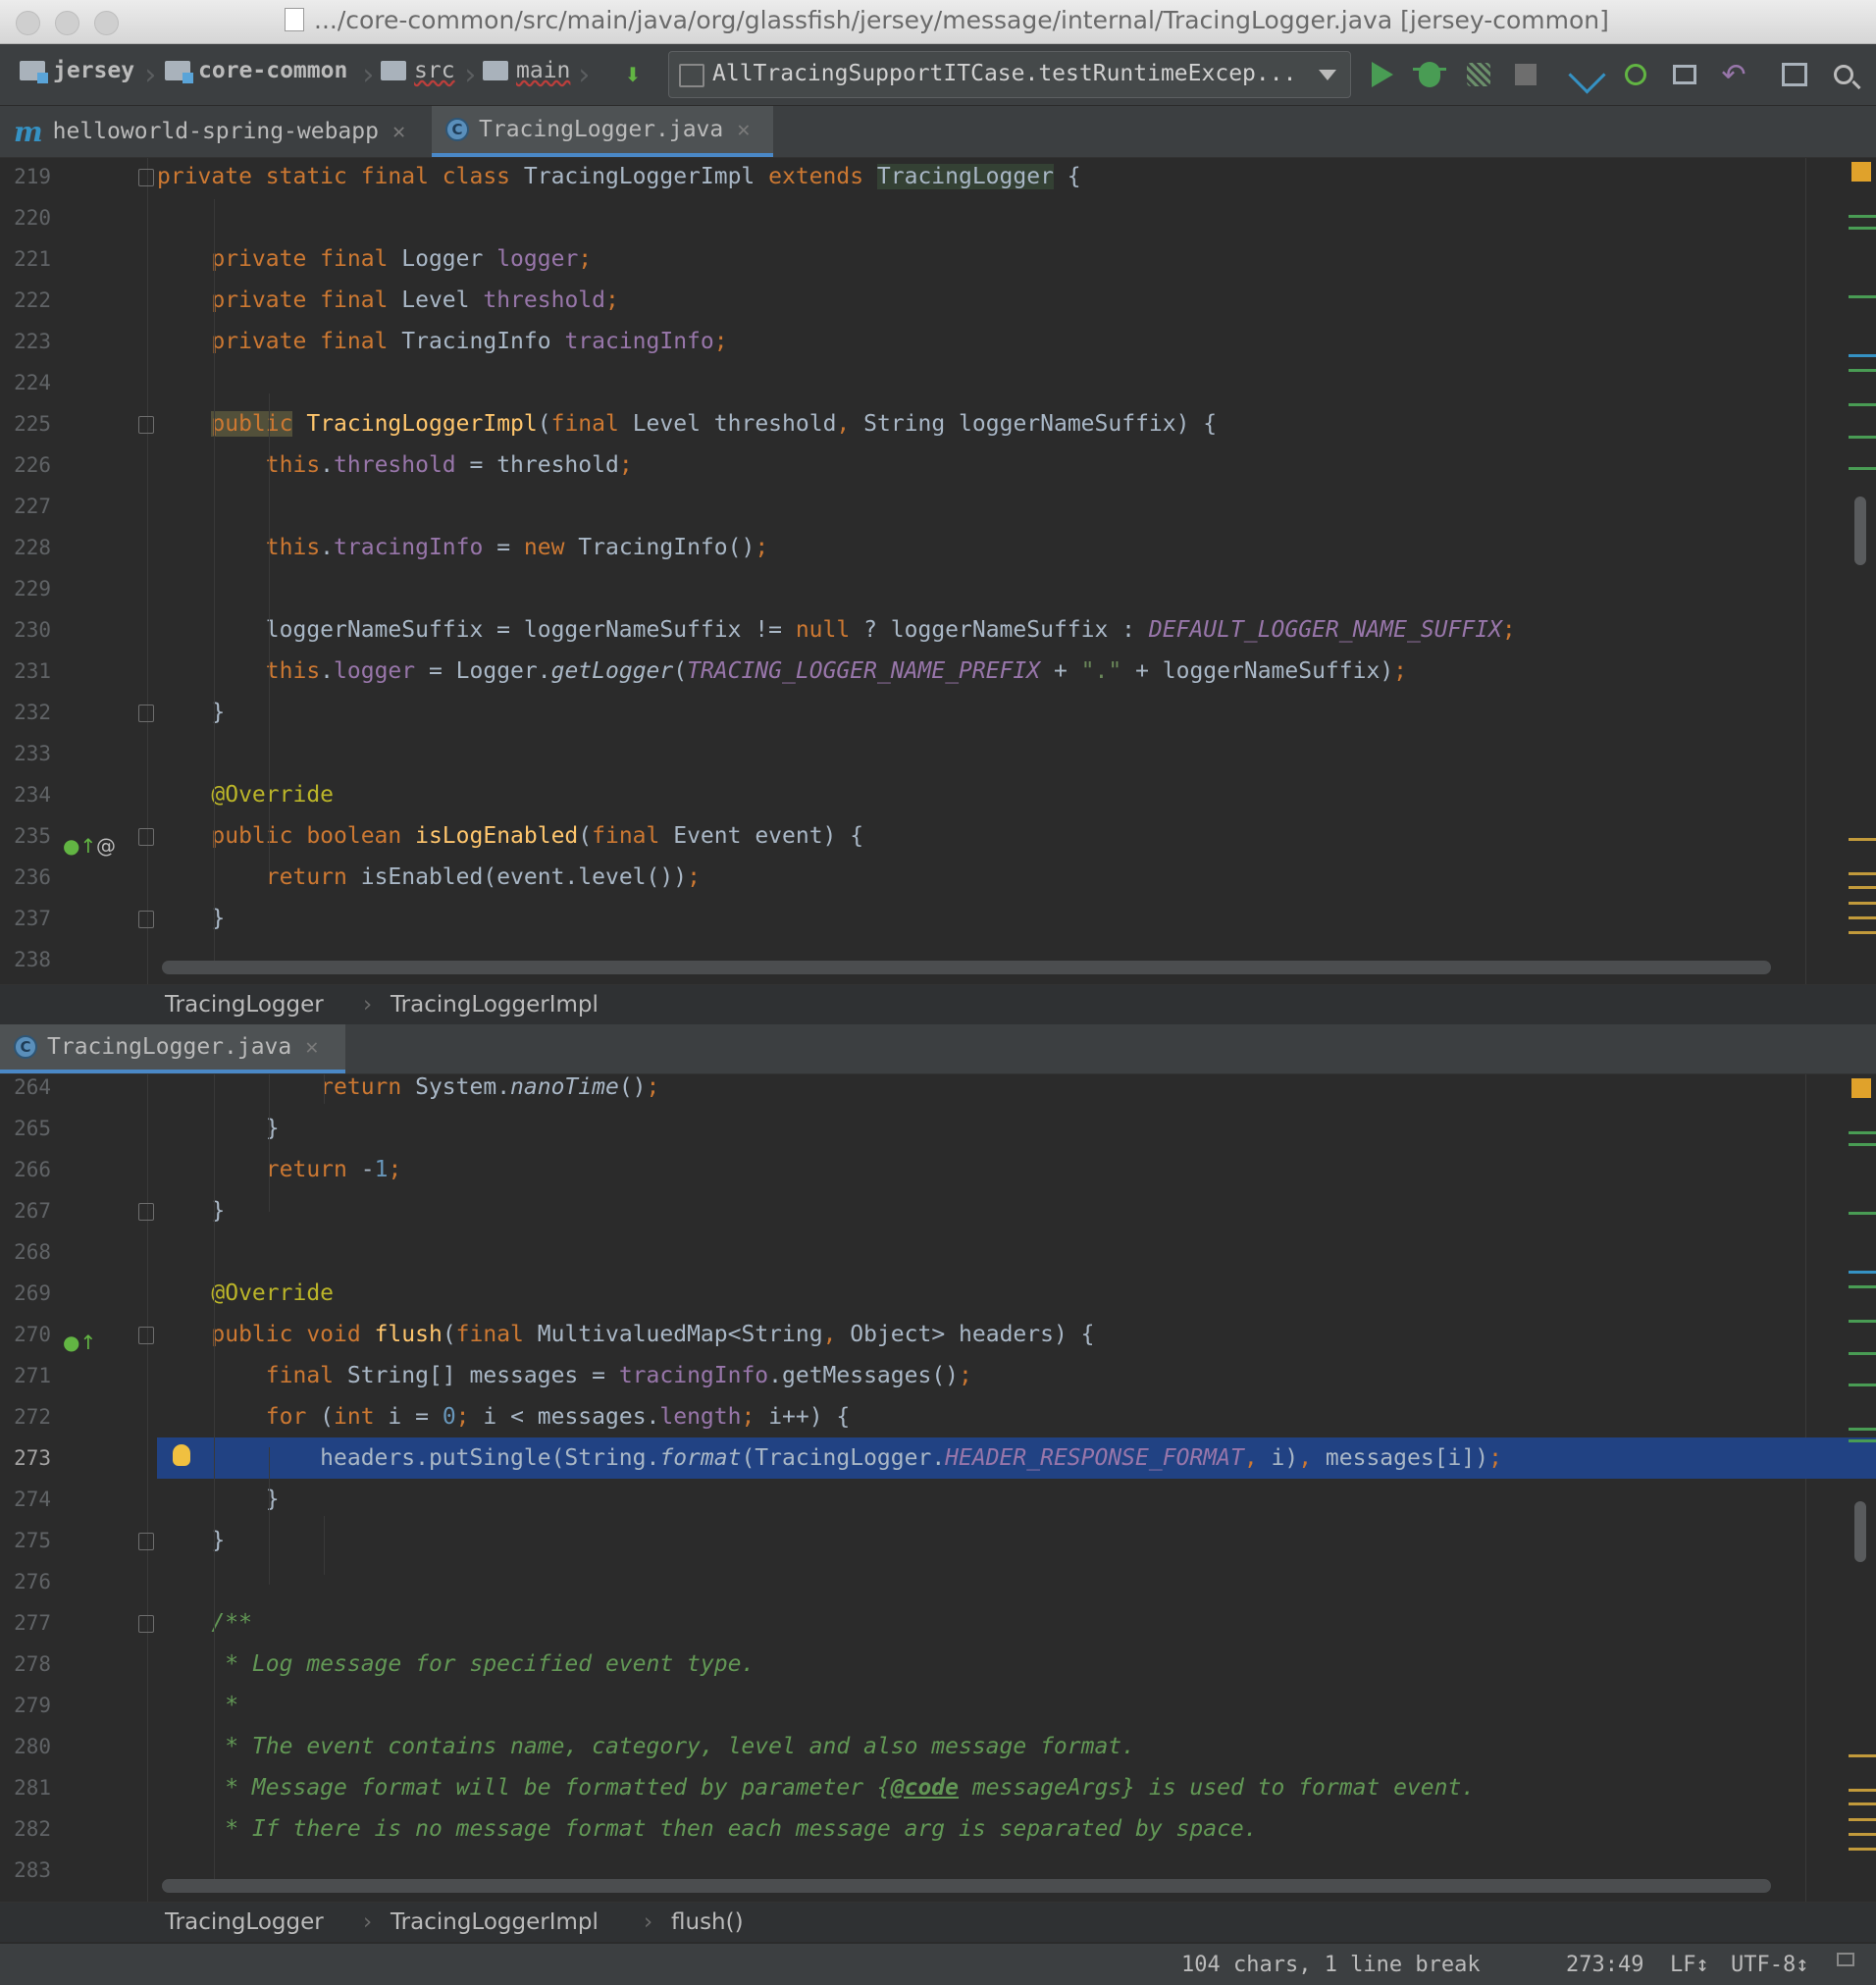  Describe the element at coordinates (1684, 74) in the screenshot. I see `vcs-history-button` at that location.